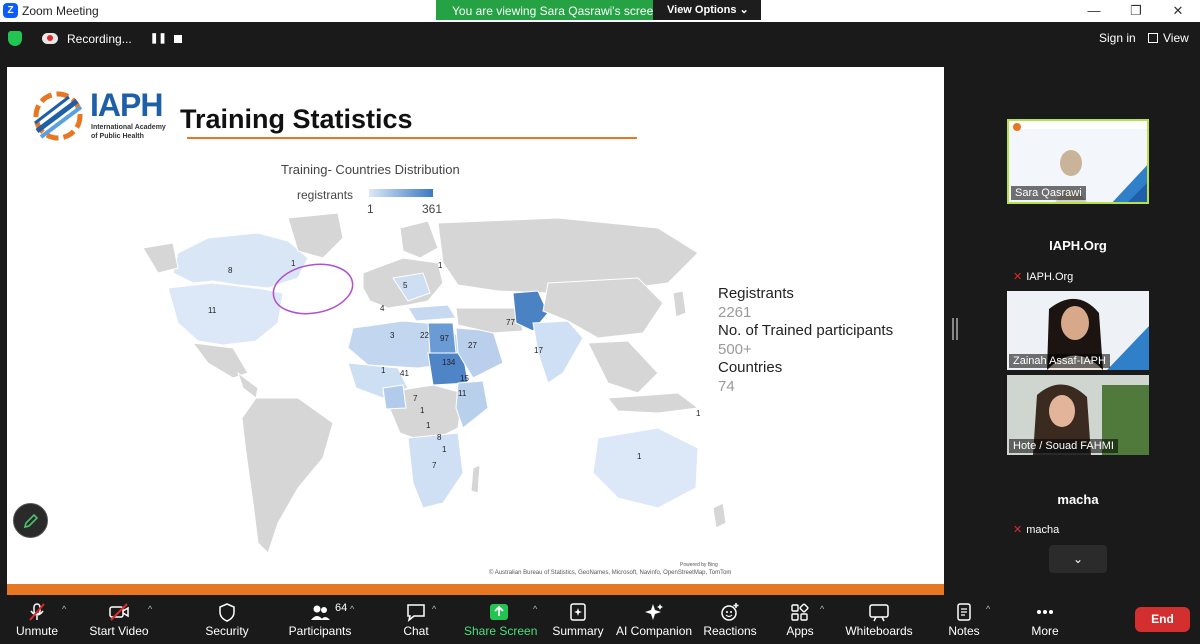 This screenshot has height=644, width=1200. Describe the element at coordinates (475, 589) in the screenshot. I see `slide-footer-band` at that location.